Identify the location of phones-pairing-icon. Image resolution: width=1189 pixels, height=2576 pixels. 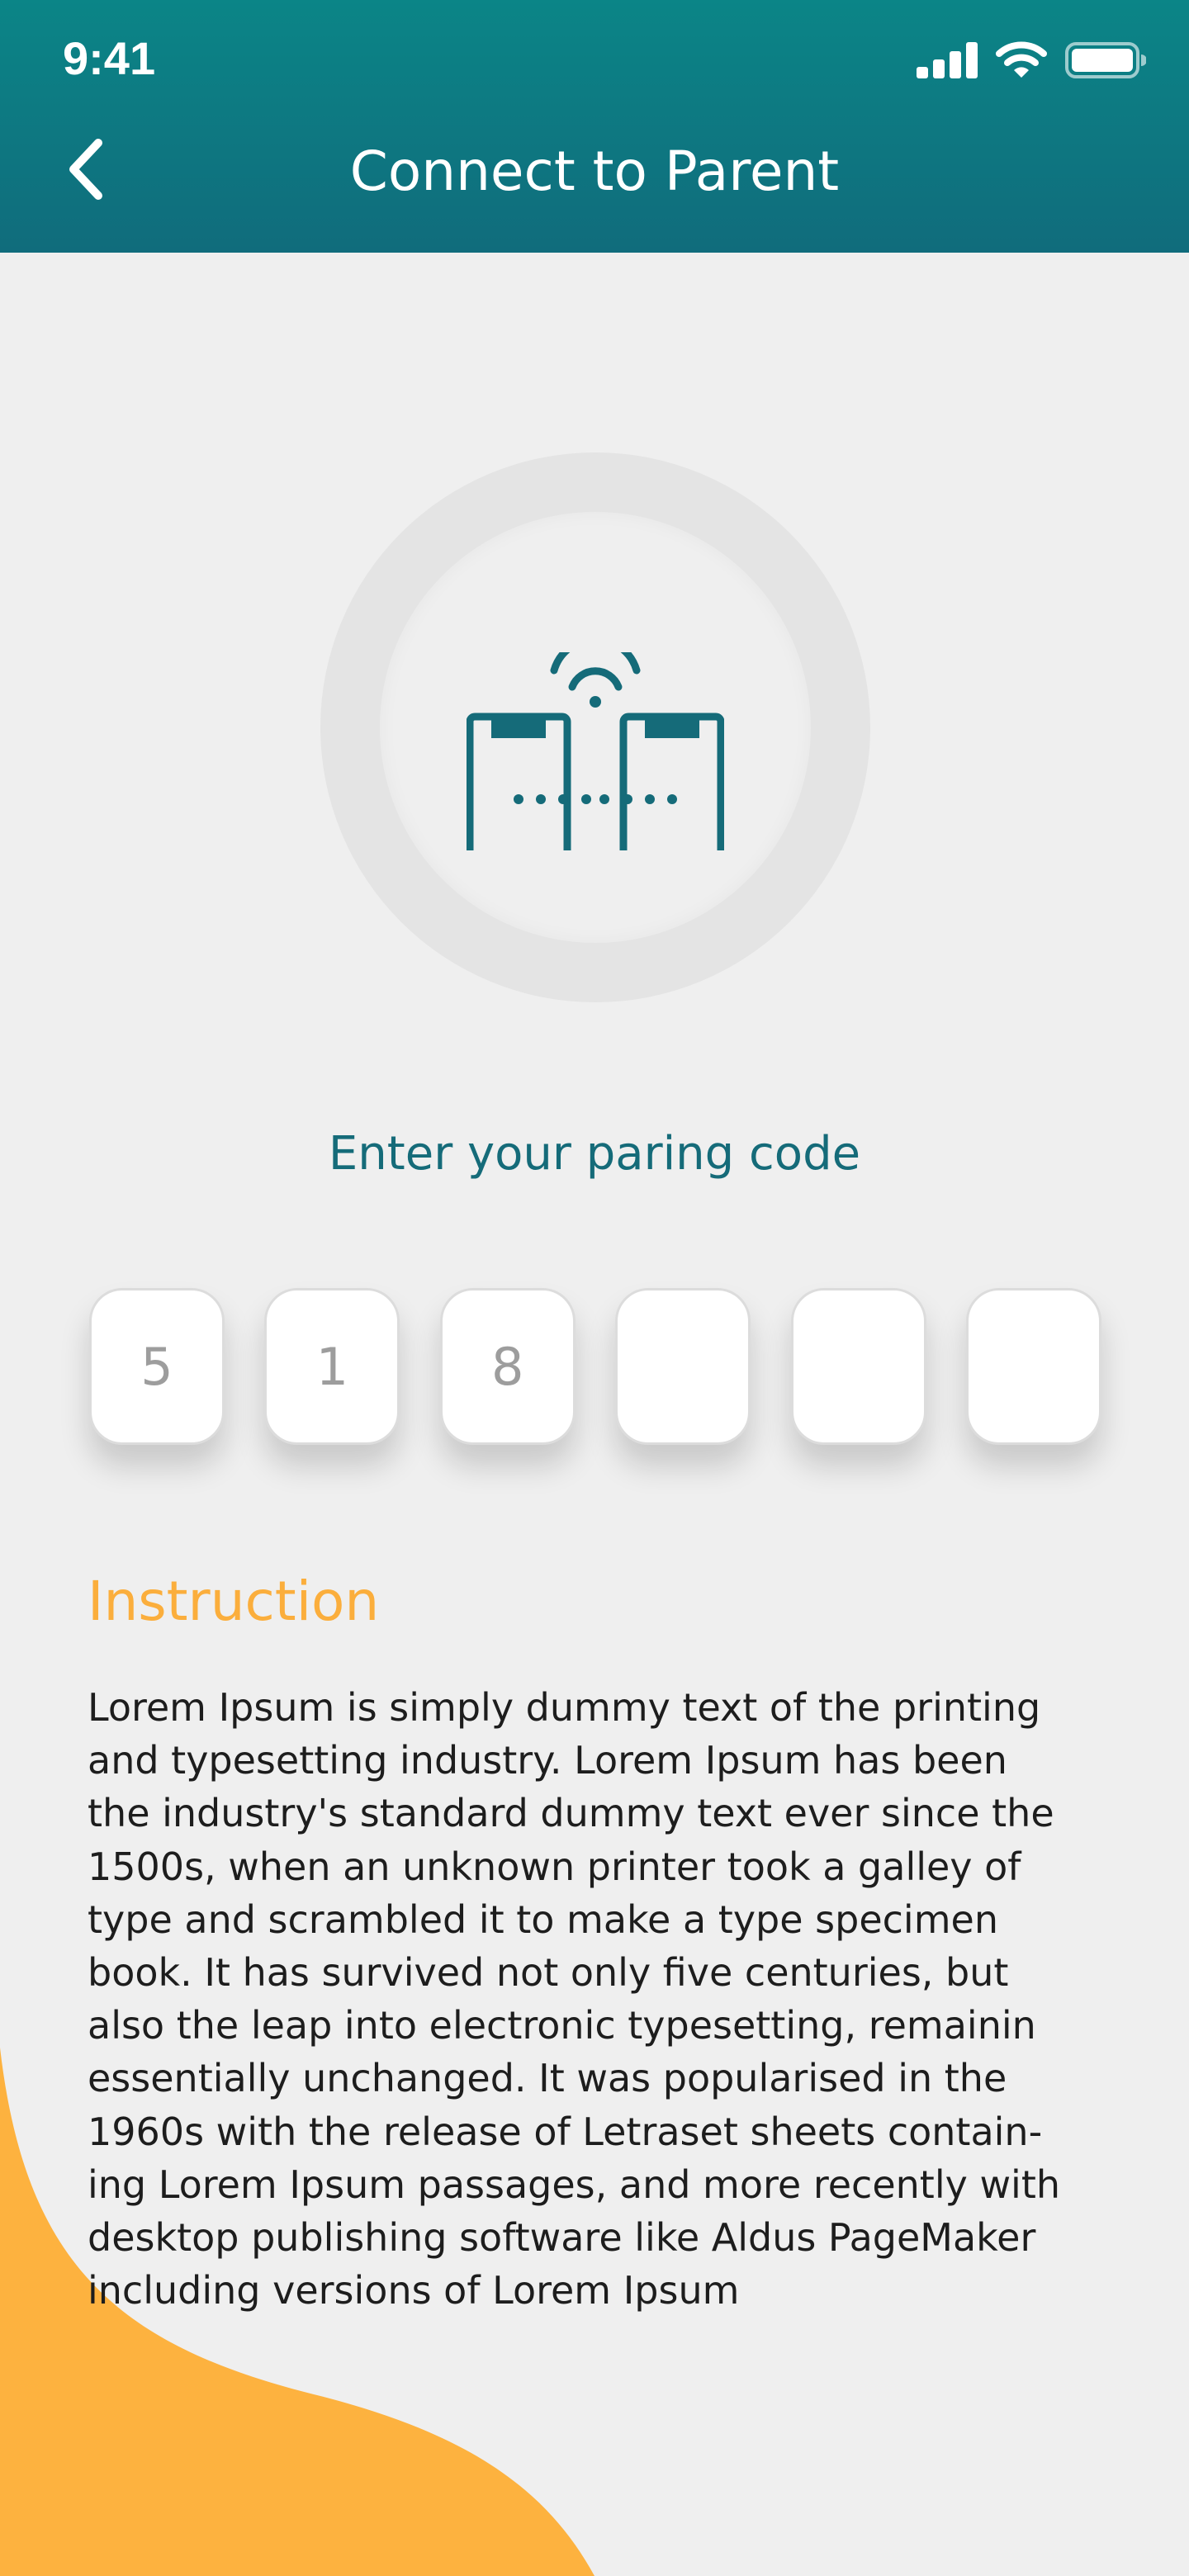
(595, 751).